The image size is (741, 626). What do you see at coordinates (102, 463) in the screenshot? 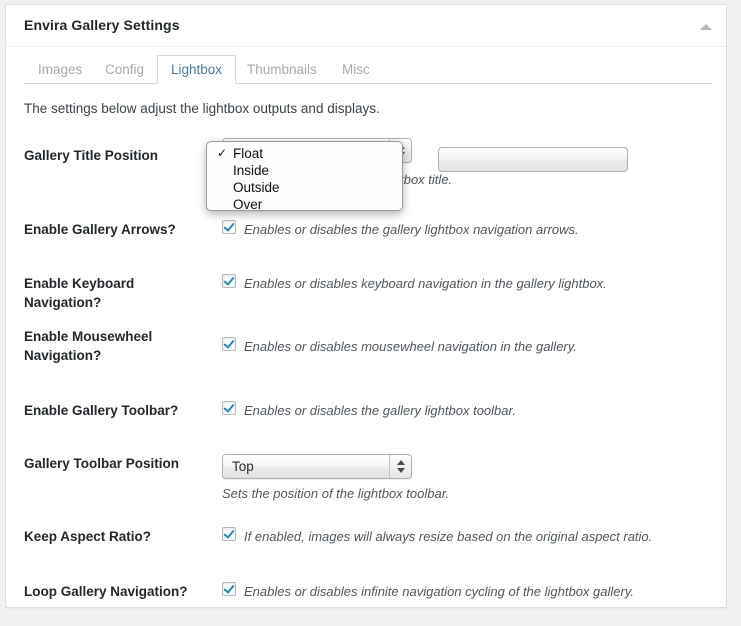
I see `setting-label: Gallery Toolbar Position` at bounding box center [102, 463].